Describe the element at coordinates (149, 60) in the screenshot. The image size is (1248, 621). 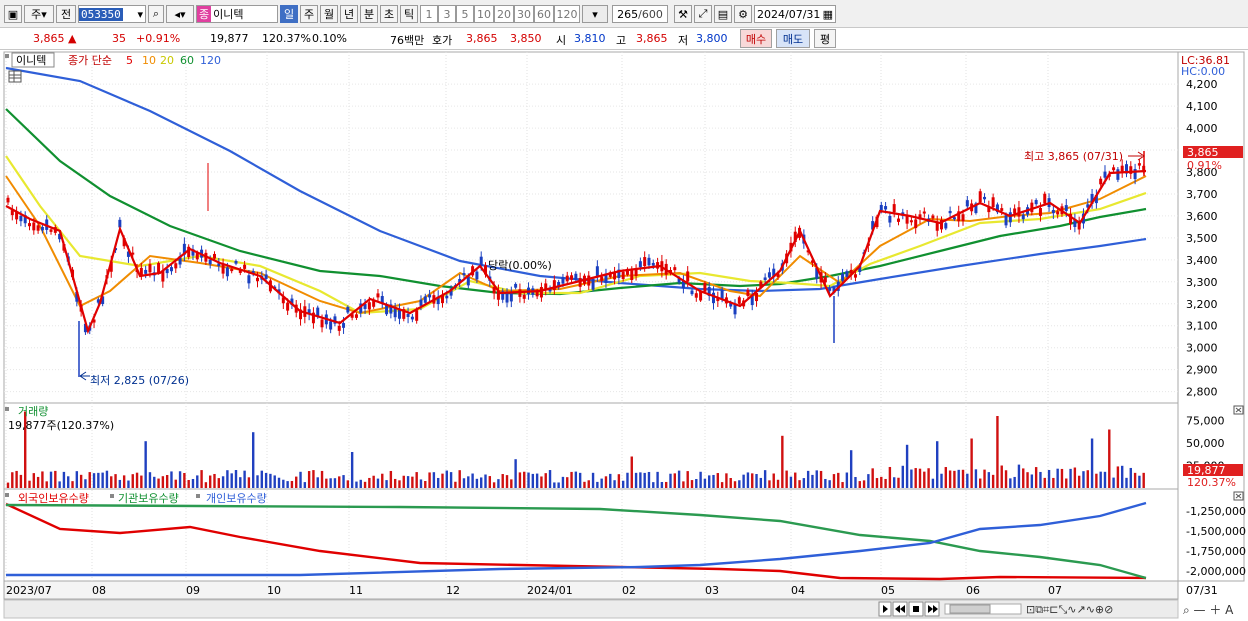
I see `ma10-legend: 10` at that location.